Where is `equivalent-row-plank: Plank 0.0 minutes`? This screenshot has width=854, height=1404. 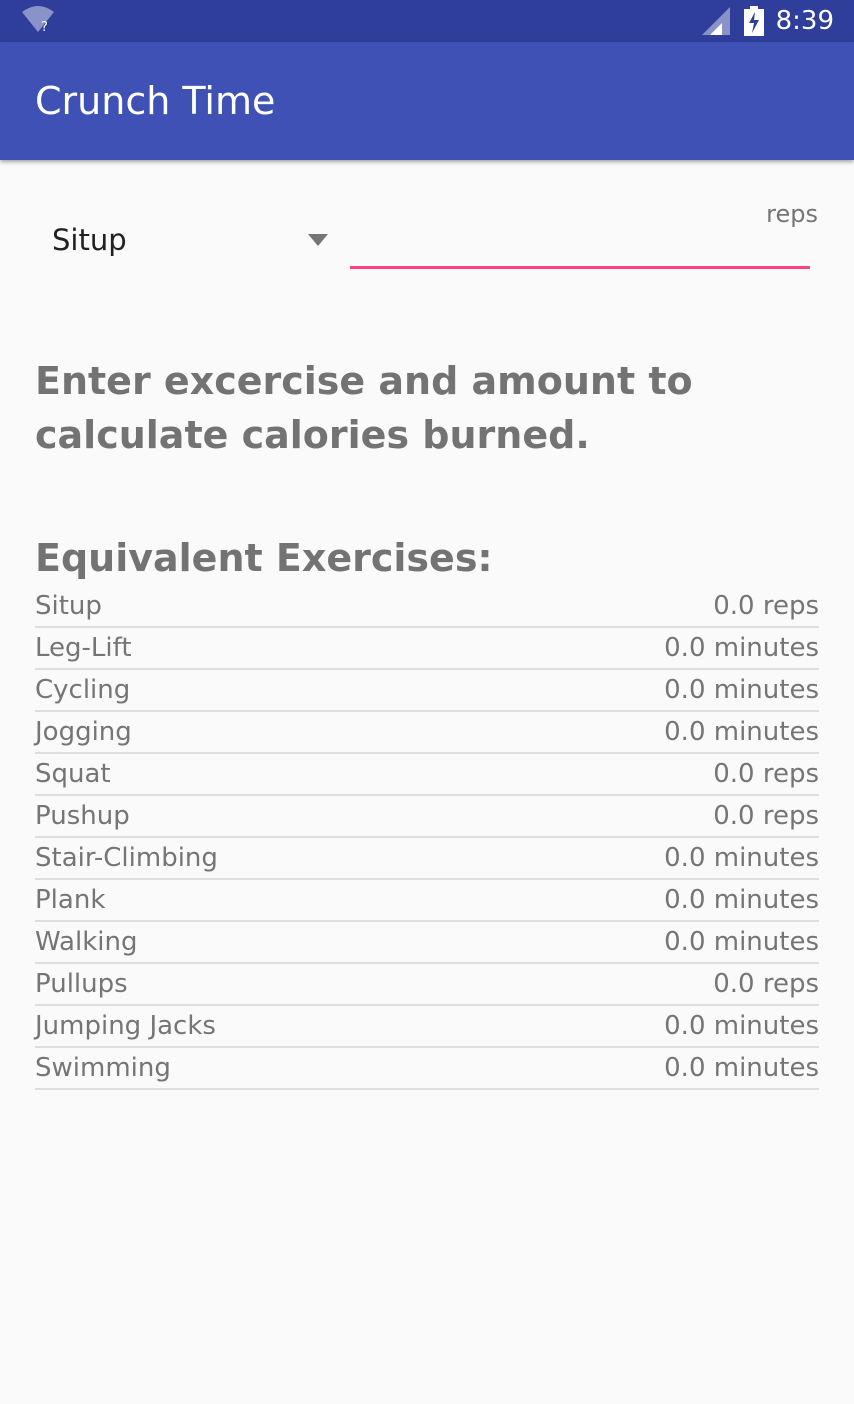
equivalent-row-plank: Plank 0.0 minutes is located at coordinates (427, 901).